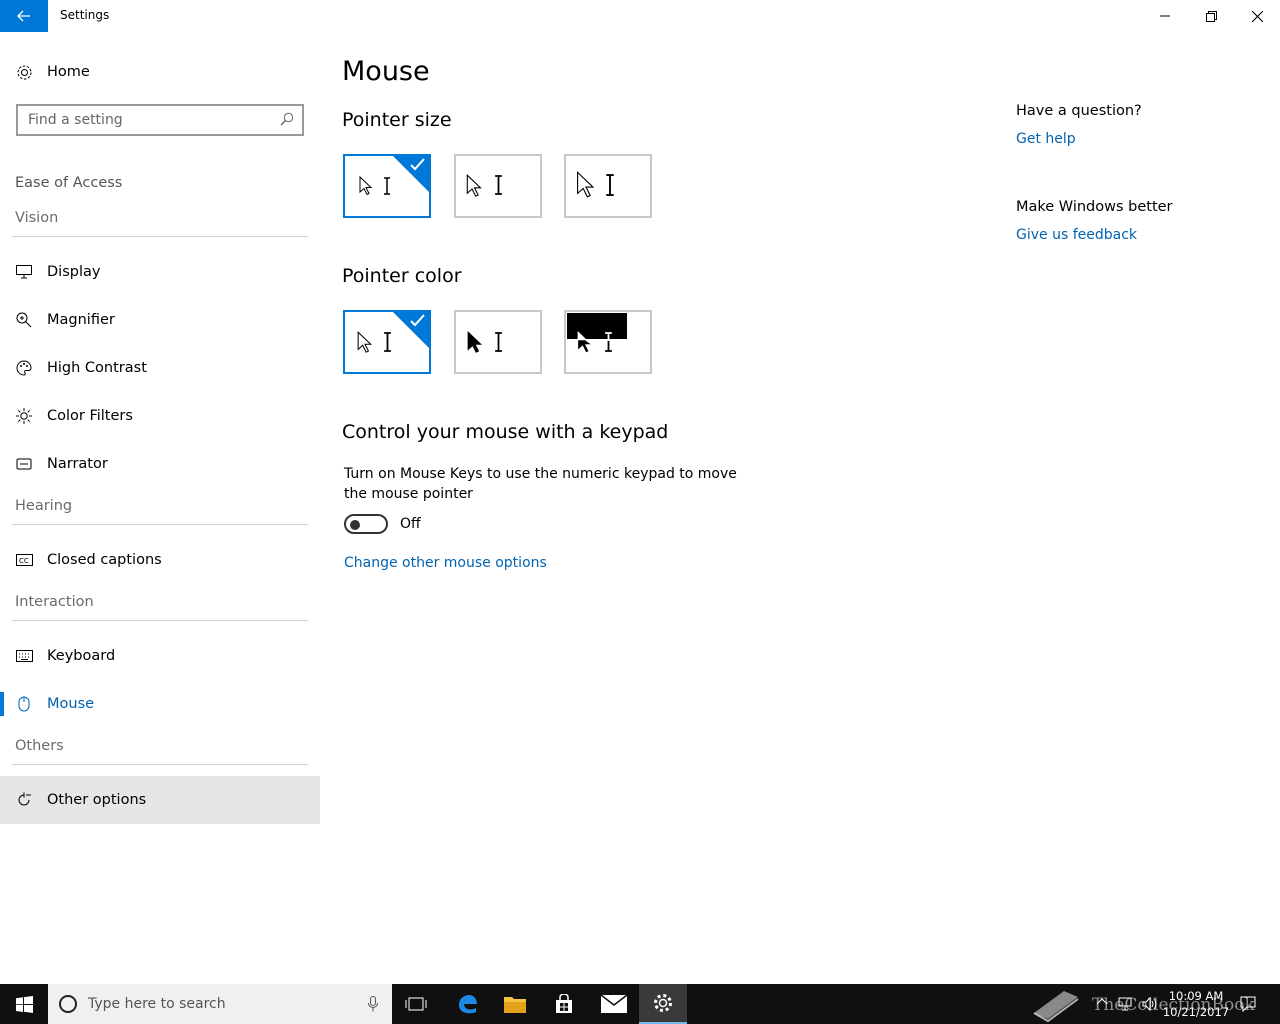  I want to click on give-feedback-link: Give us feedback, so click(1076, 235).